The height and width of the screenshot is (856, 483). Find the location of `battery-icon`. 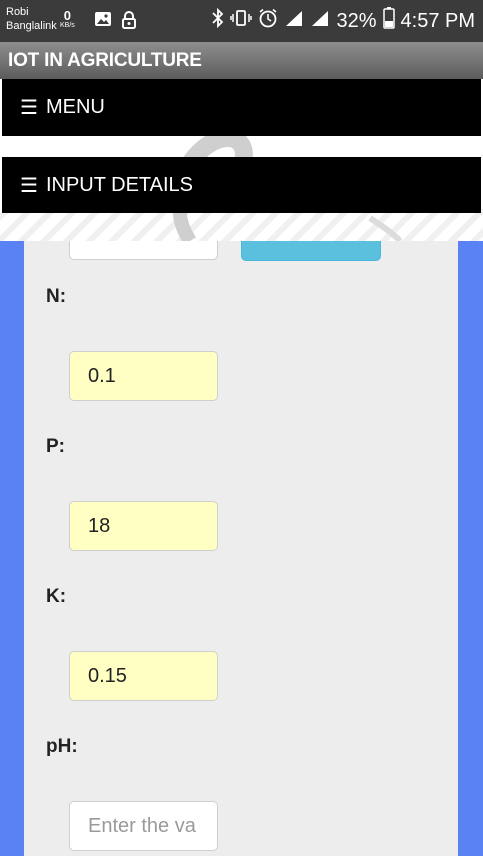

battery-icon is located at coordinates (388, 21).